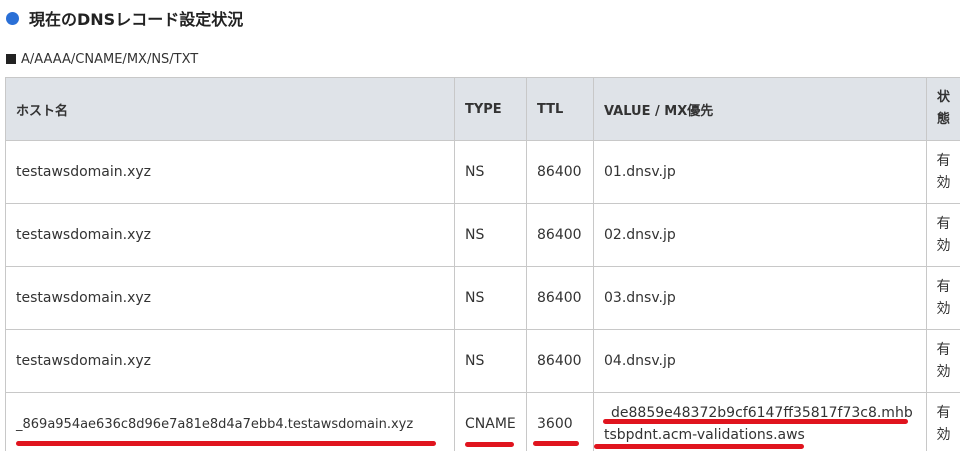 This screenshot has width=960, height=451. I want to click on cell-value: 03.dnsv.jp, so click(760, 298).